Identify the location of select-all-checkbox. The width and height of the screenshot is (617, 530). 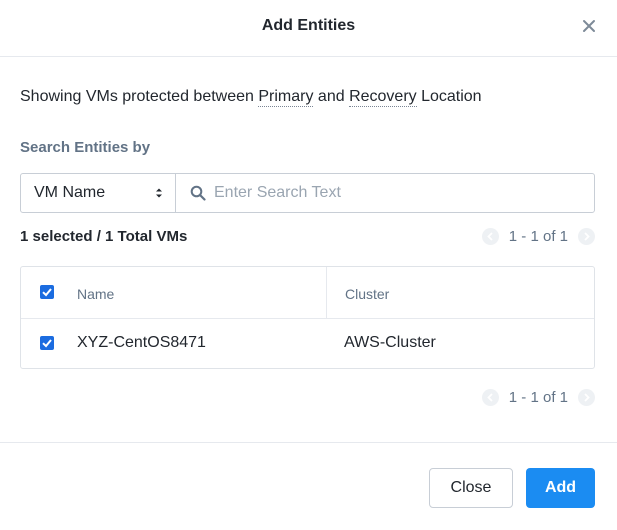
(47, 292).